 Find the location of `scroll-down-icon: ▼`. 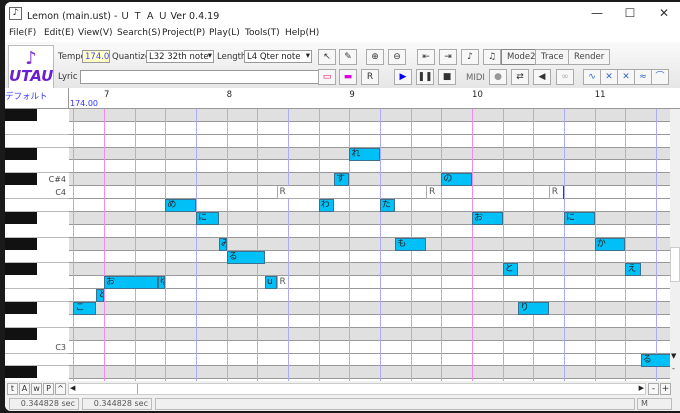

scroll-down-icon: ▼ is located at coordinates (673, 356).